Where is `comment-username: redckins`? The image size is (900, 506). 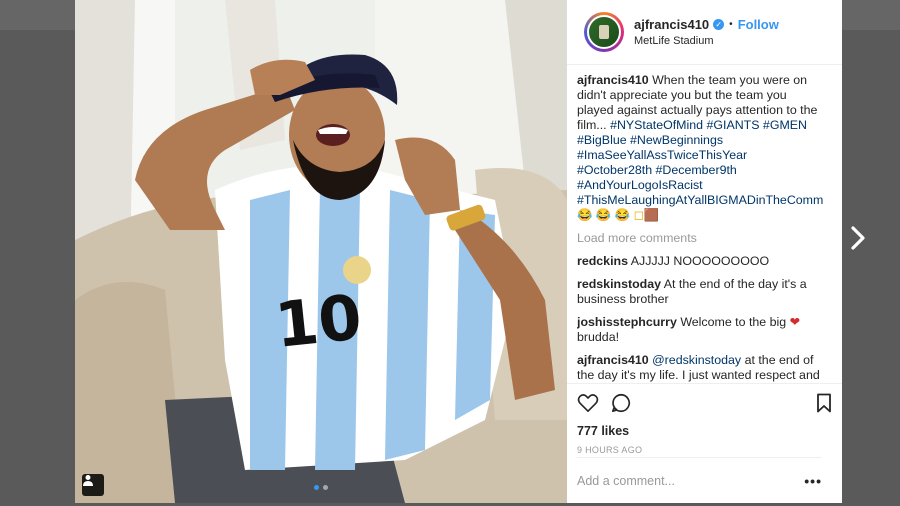 comment-username: redckins is located at coordinates (602, 261).